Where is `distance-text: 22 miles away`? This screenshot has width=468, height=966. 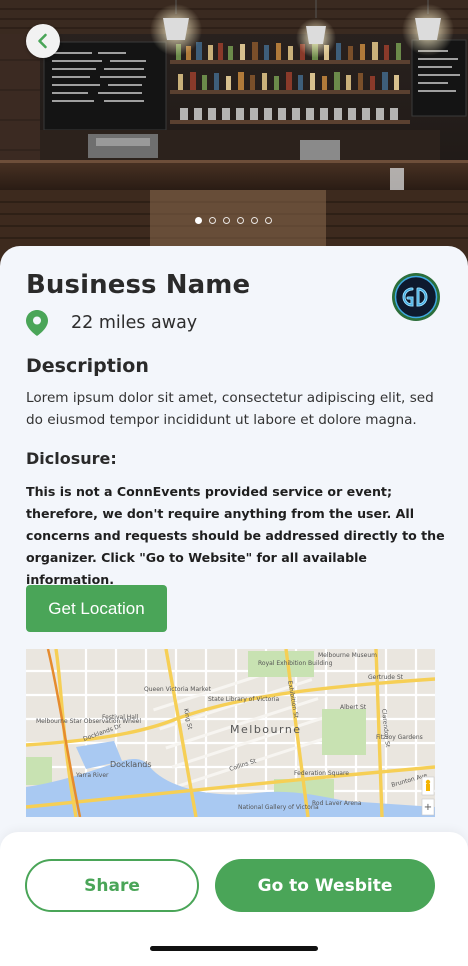 distance-text: 22 miles away is located at coordinates (134, 323).